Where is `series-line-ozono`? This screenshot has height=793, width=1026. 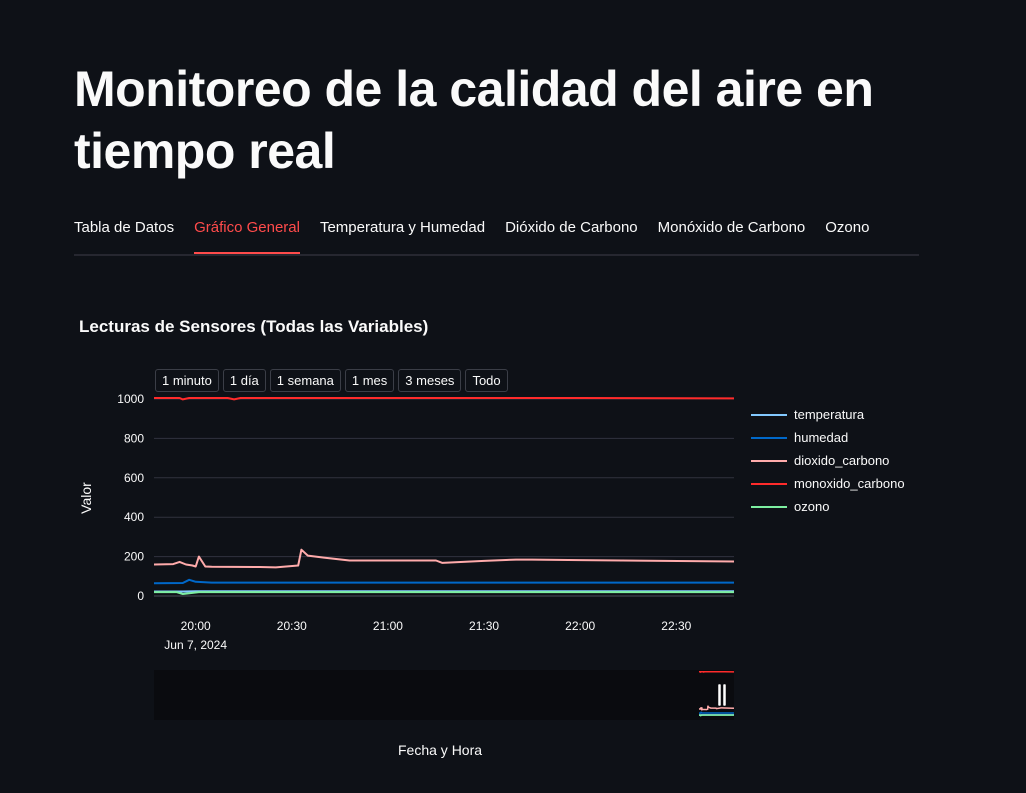 series-line-ozono is located at coordinates (444, 593).